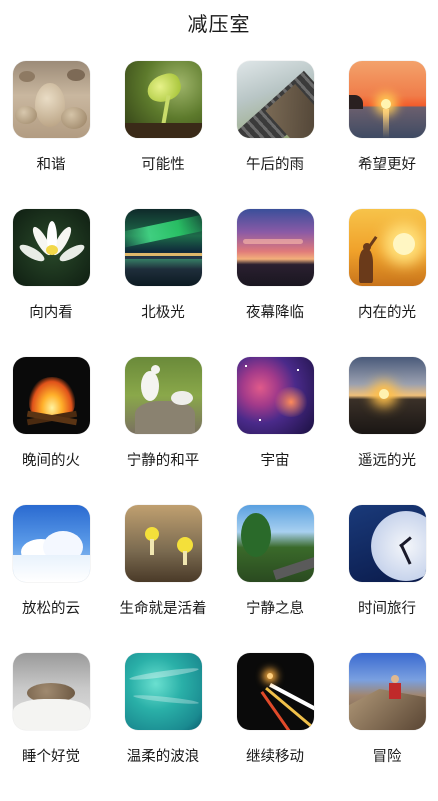  I want to click on scene-label: 放松的云, so click(51, 609).